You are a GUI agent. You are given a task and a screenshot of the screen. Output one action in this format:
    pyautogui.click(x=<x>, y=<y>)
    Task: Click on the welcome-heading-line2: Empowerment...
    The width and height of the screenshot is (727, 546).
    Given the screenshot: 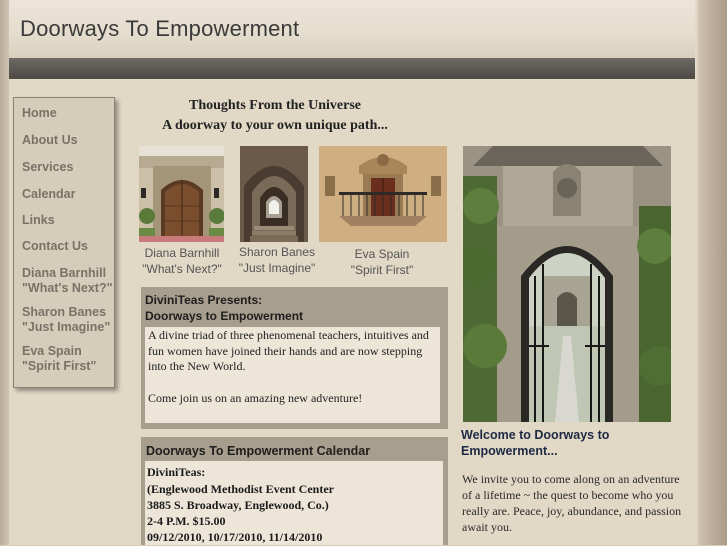 What is the action you would take?
    pyautogui.click(x=509, y=451)
    